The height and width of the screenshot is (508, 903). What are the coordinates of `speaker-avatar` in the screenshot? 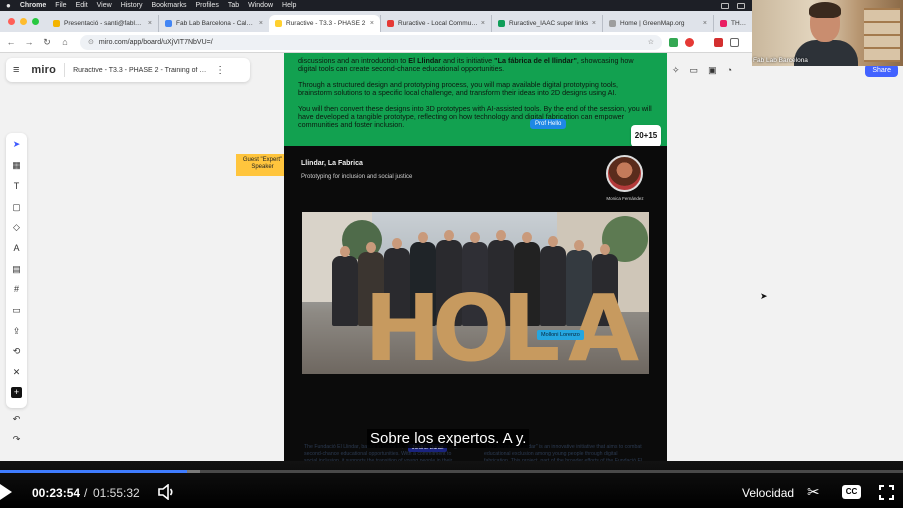 It's located at (624, 173).